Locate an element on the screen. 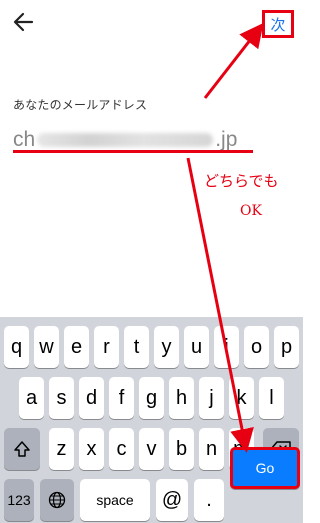 This screenshot has height=523, width=320. key-y: y is located at coordinates (166, 347).